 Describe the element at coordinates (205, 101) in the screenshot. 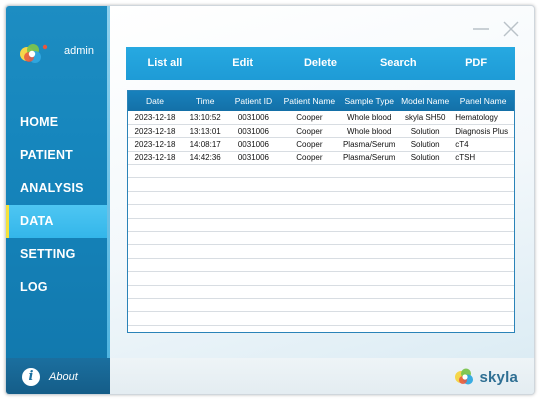

I see `column-header-time: Time` at that location.